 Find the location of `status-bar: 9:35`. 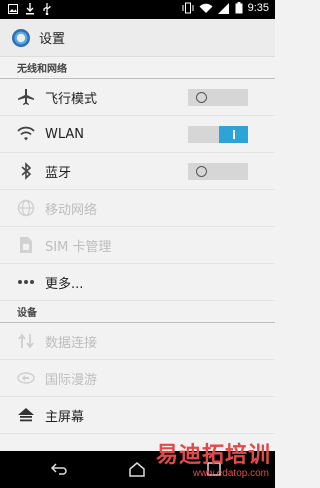

status-bar: 9:35 is located at coordinates (137, 9).